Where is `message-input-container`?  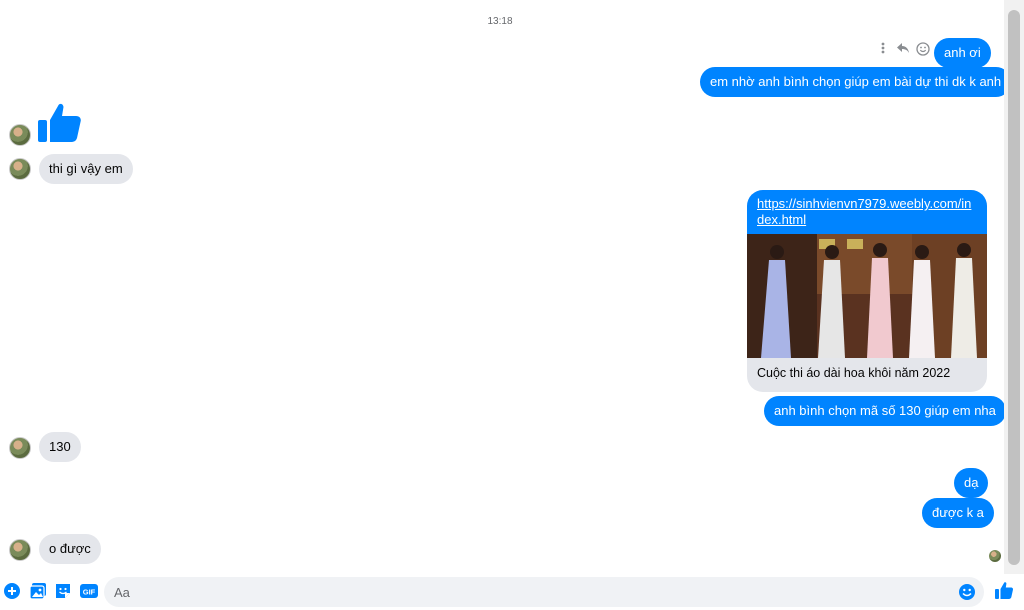
message-input-container is located at coordinates (544, 592).